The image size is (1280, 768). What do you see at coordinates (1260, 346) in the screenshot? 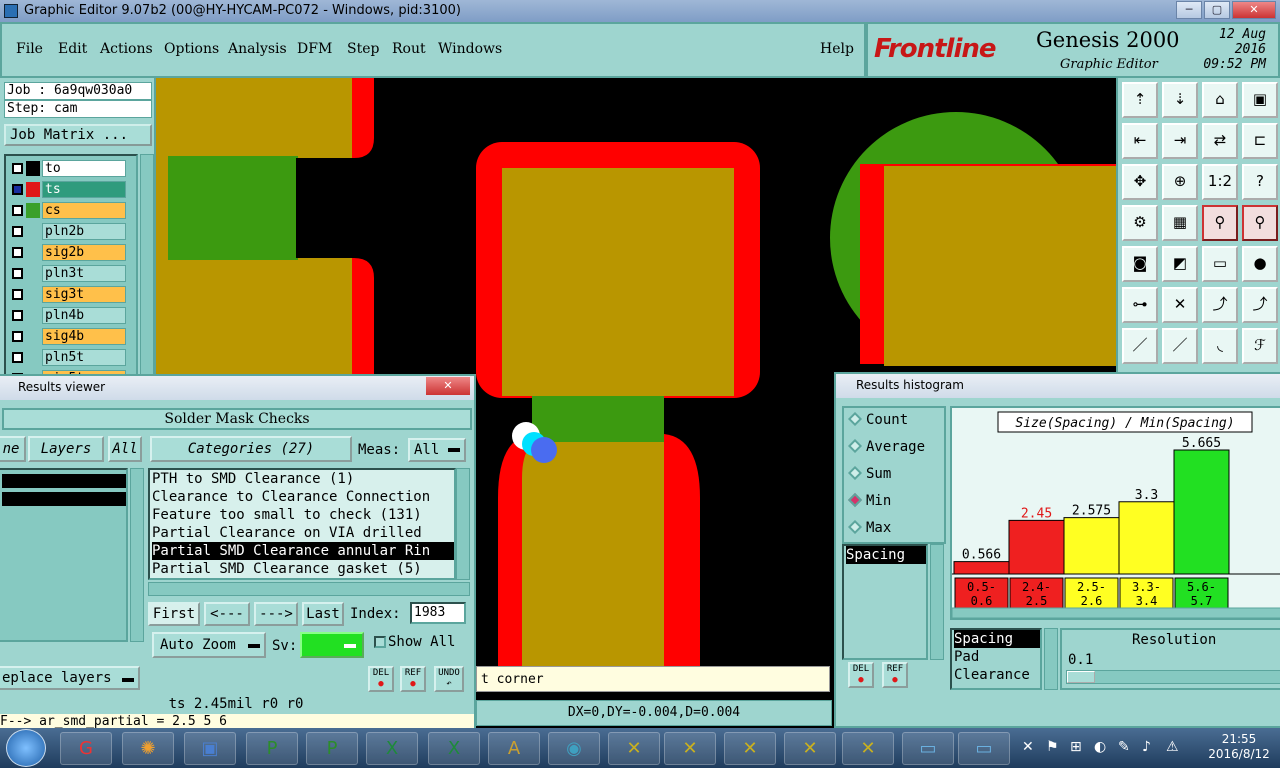
I see `text-icon: ℱ` at bounding box center [1260, 346].